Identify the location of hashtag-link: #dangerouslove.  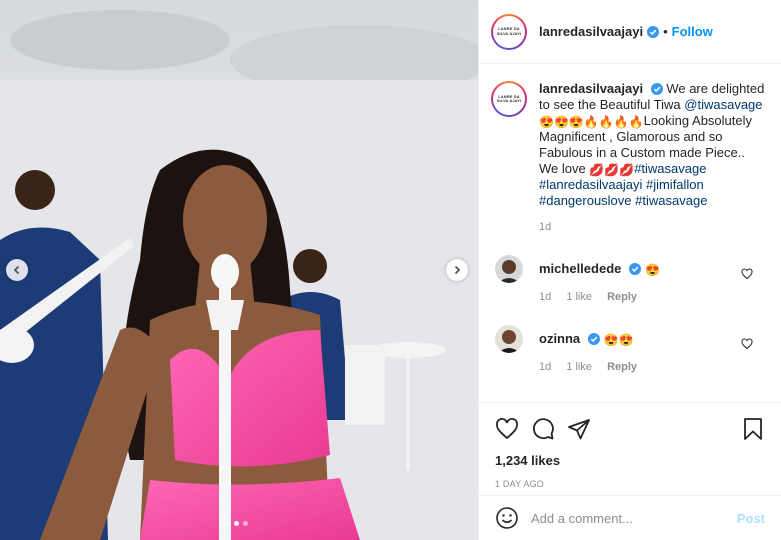
(585, 200).